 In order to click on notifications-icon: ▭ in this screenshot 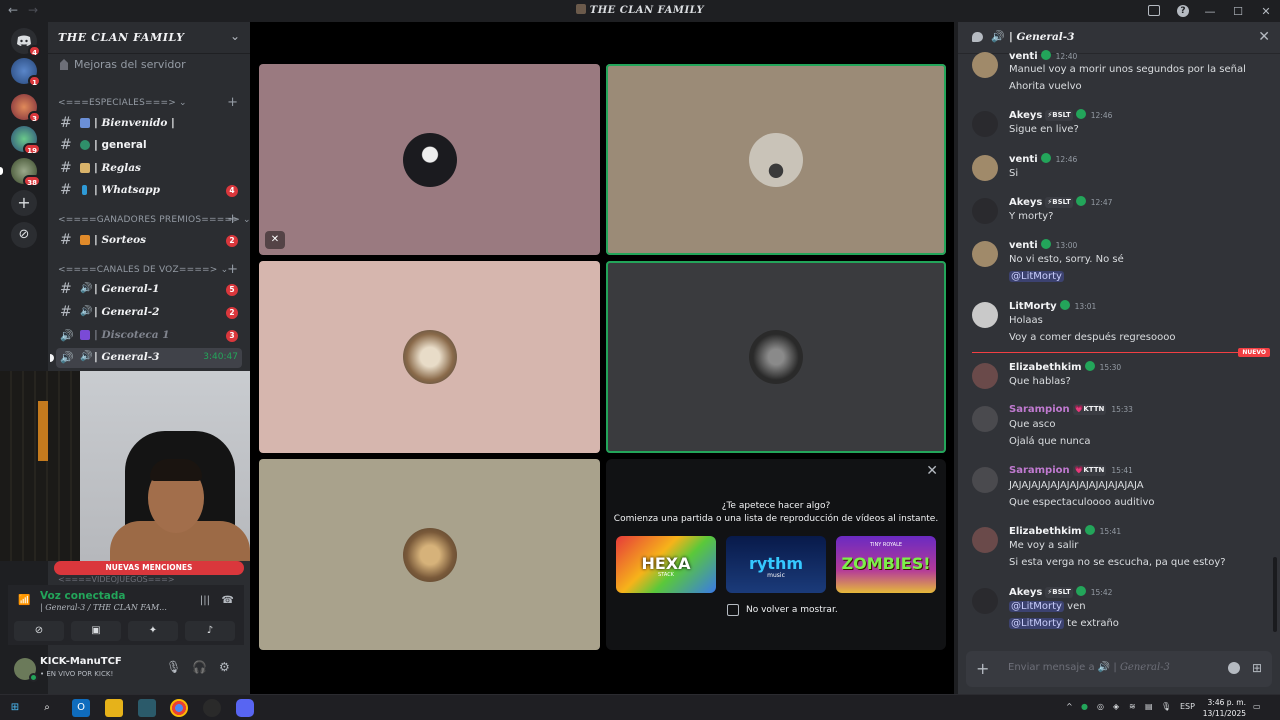, I will do `click(1257, 706)`.